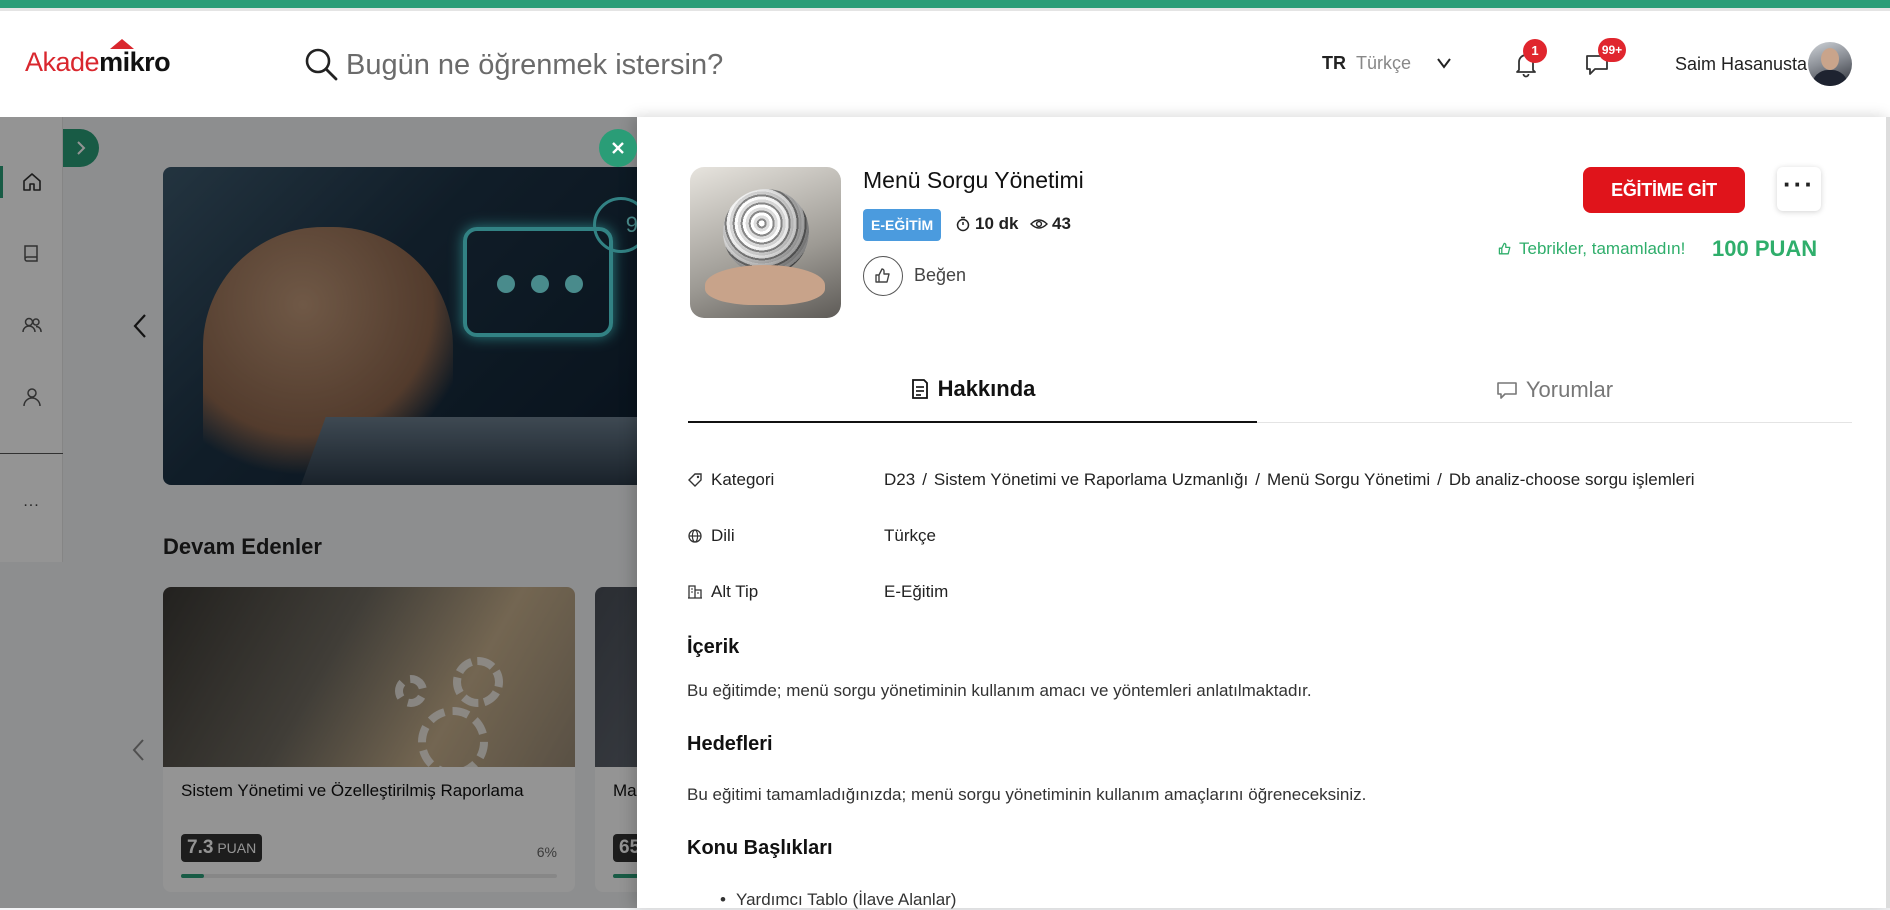 The height and width of the screenshot is (910, 1890). Describe the element at coordinates (986, 388) in the screenshot. I see `tab-about-label: Hakkında` at that location.